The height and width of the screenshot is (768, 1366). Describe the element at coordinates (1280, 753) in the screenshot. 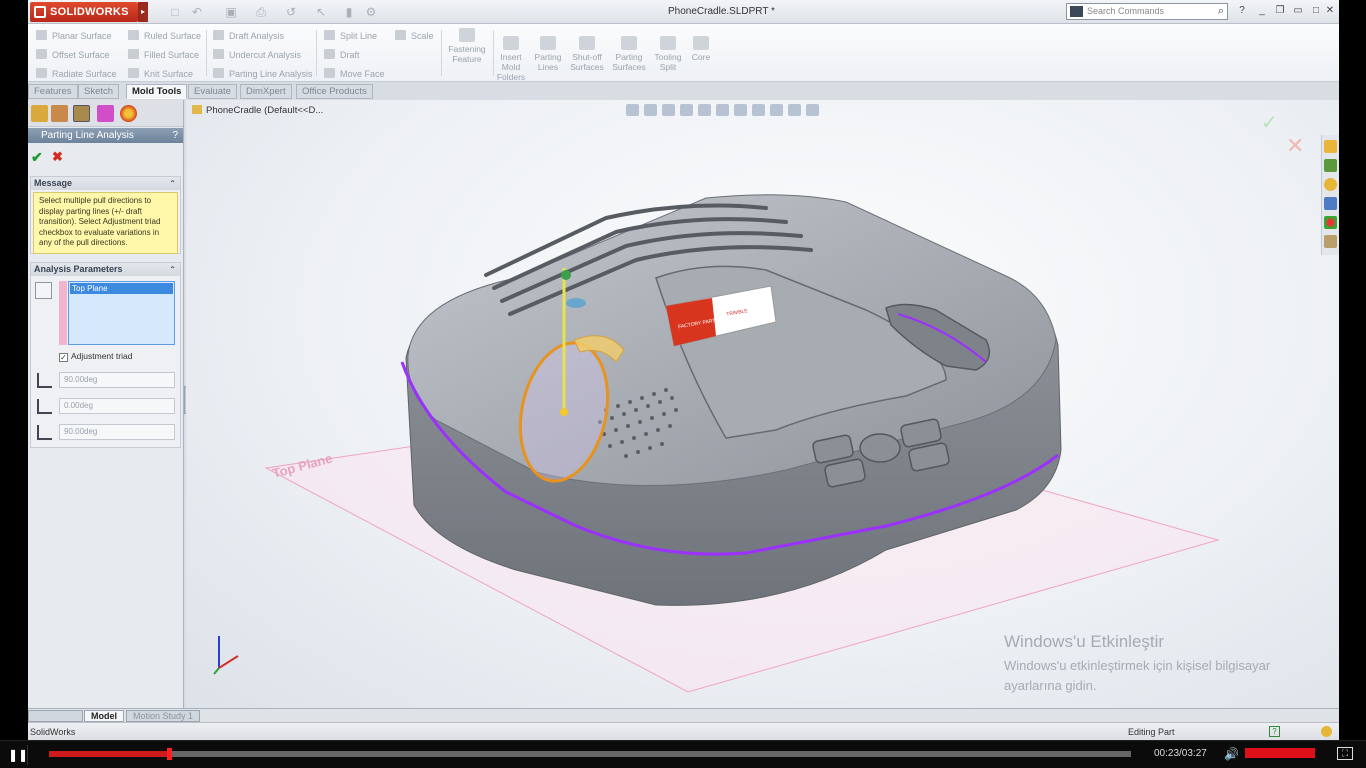

I see `volume-slider` at that location.